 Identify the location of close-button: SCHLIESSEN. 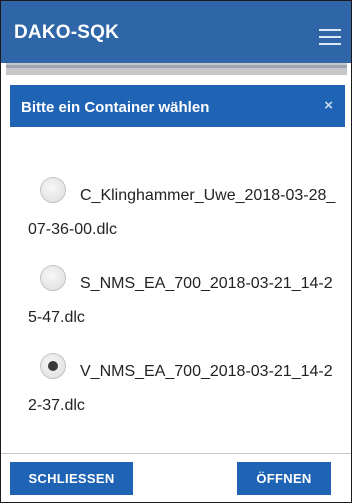
(71, 478).